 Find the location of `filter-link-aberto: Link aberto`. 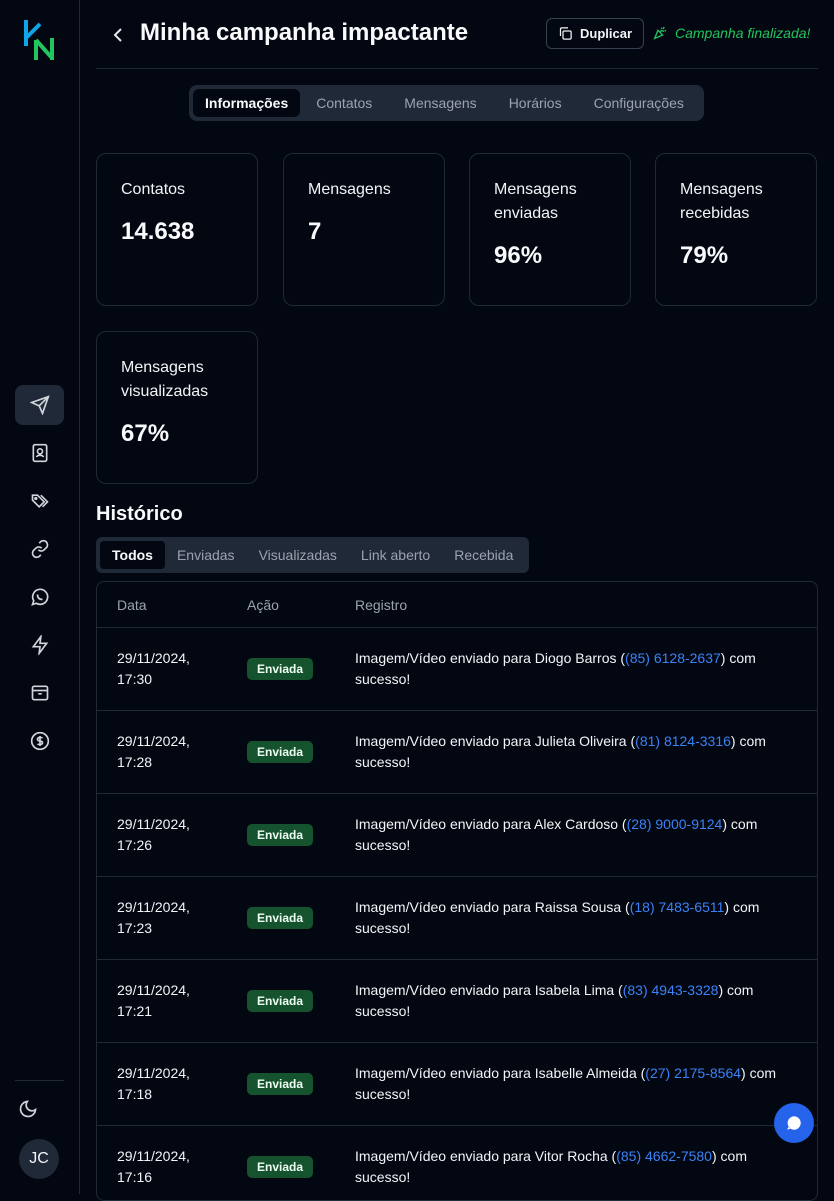

filter-link-aberto: Link aberto is located at coordinates (395, 555).